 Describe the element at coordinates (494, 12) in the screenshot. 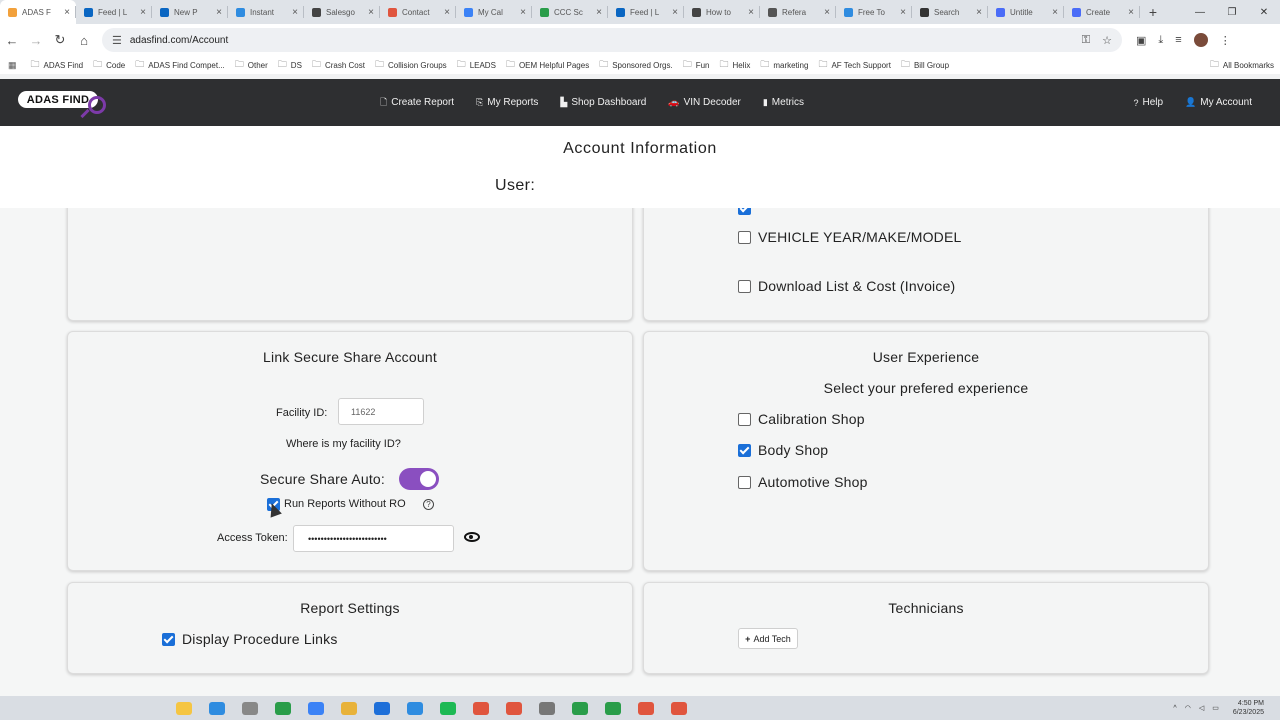

I see `browser-tab: My Cal ×` at that location.